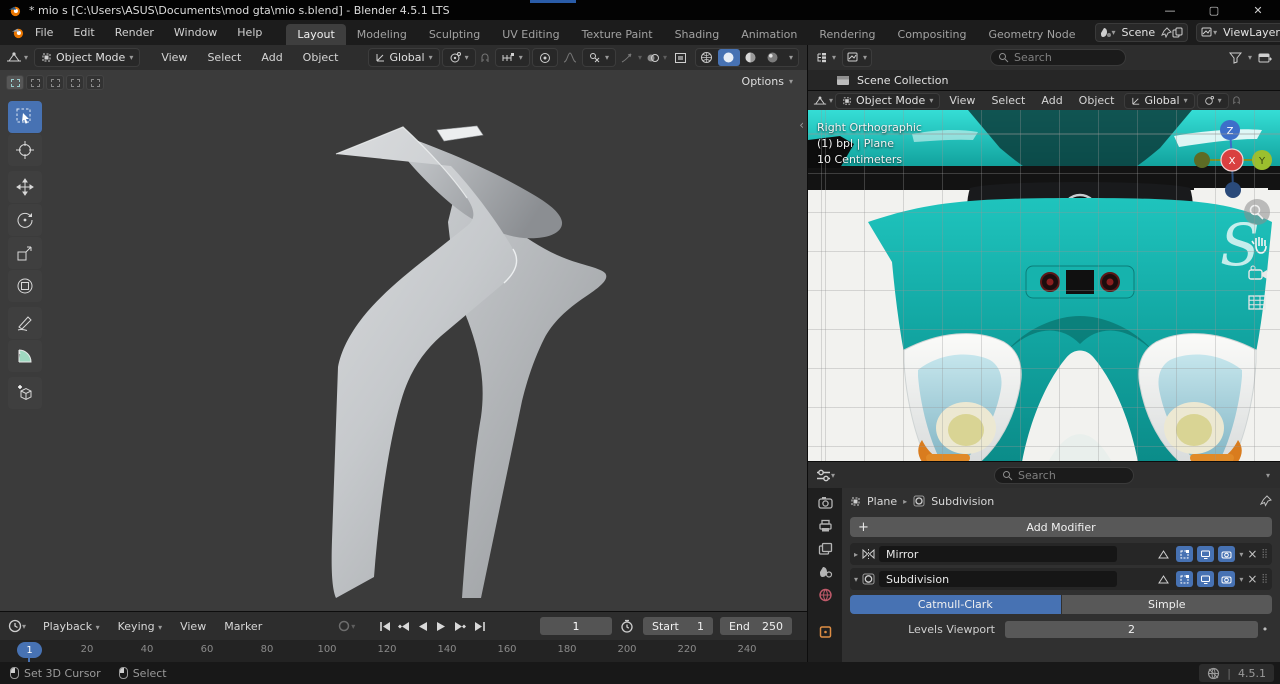 This screenshot has width=1280, height=684. Describe the element at coordinates (570, 57) in the screenshot. I see `proportional-falloff-icon` at that location.